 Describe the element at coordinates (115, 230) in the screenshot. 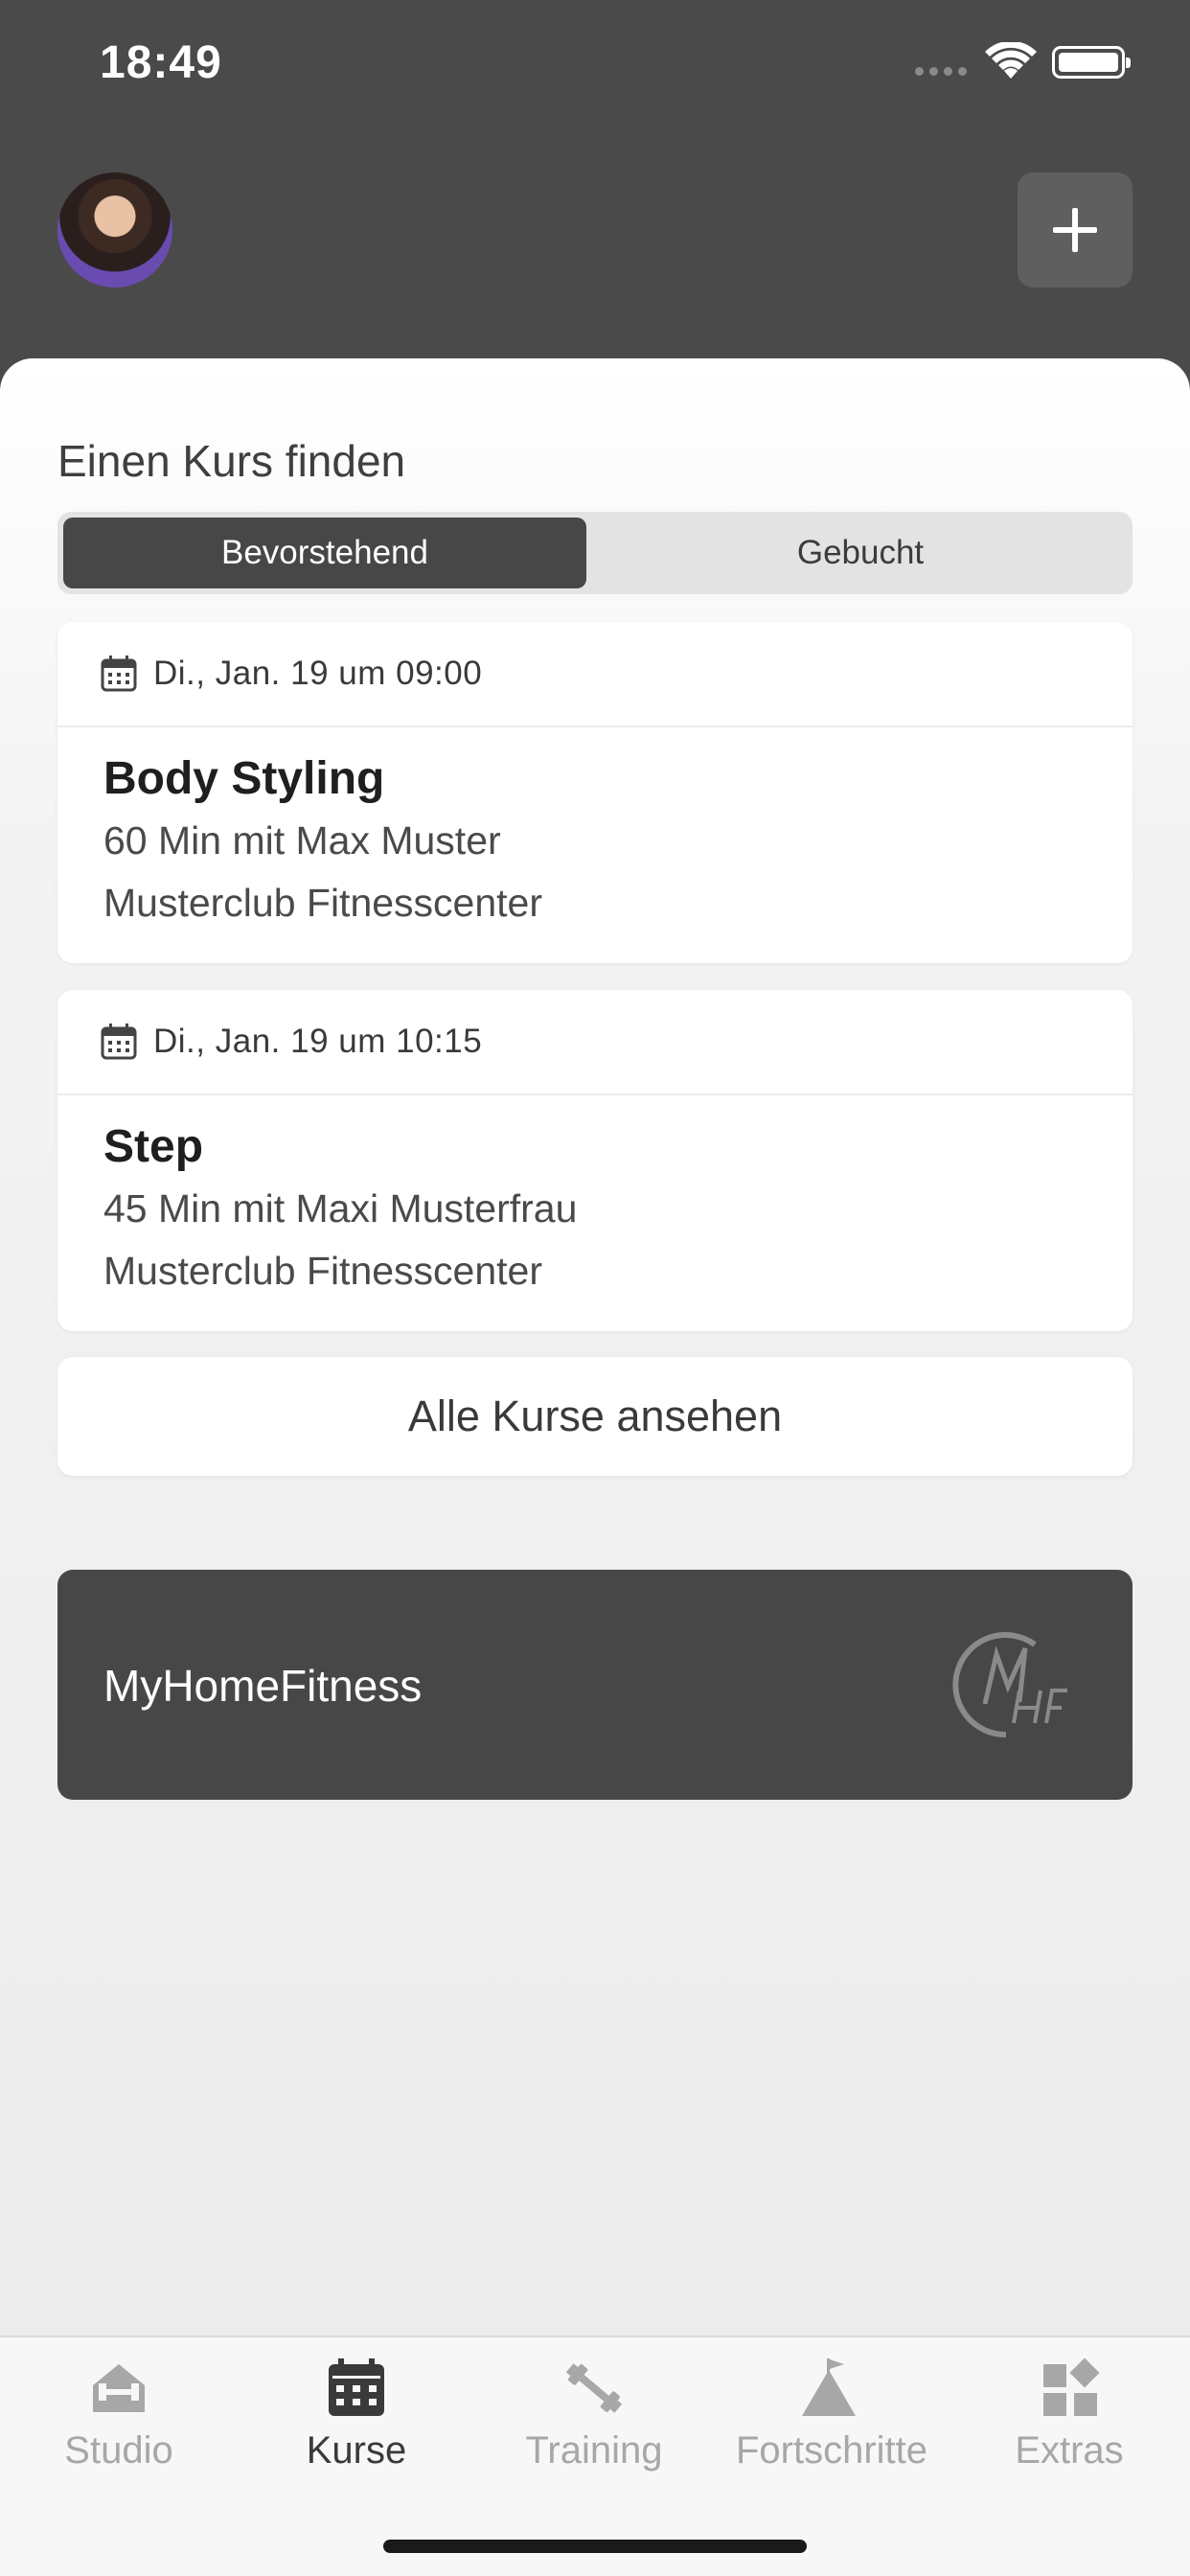

I see `avatar` at that location.